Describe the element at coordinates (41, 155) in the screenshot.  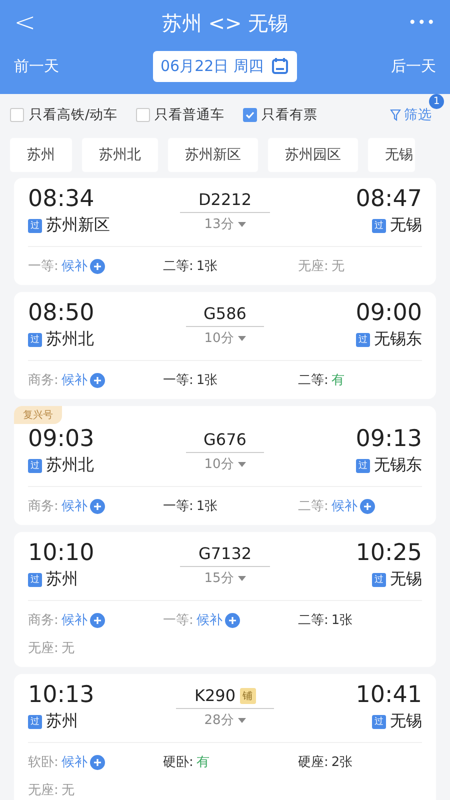
I see `station-chip: 苏州` at that location.